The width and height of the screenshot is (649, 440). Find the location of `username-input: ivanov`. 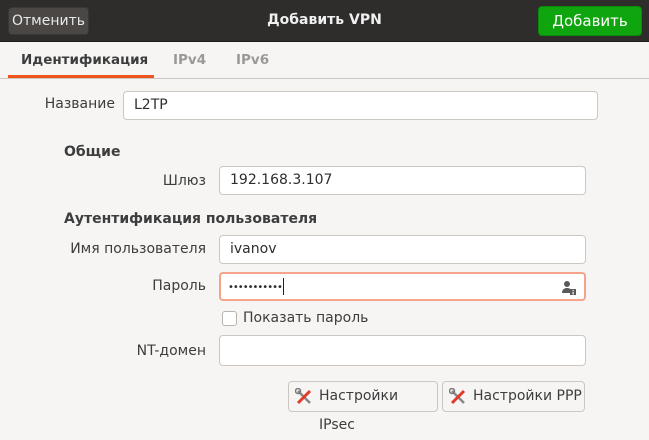

username-input: ivanov is located at coordinates (402, 249).